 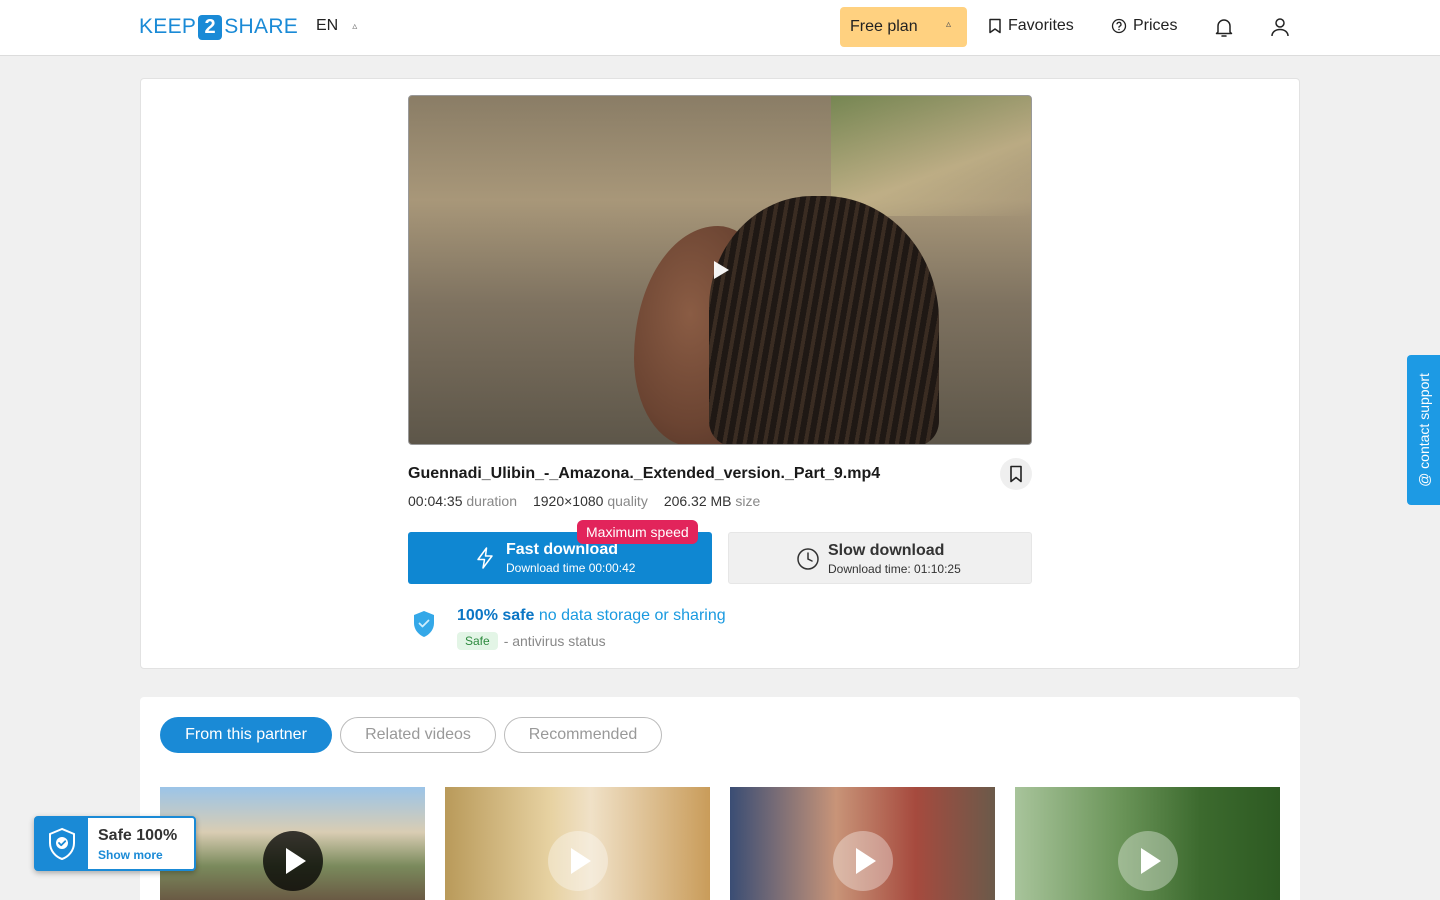 I want to click on account-button, so click(x=1280, y=27).